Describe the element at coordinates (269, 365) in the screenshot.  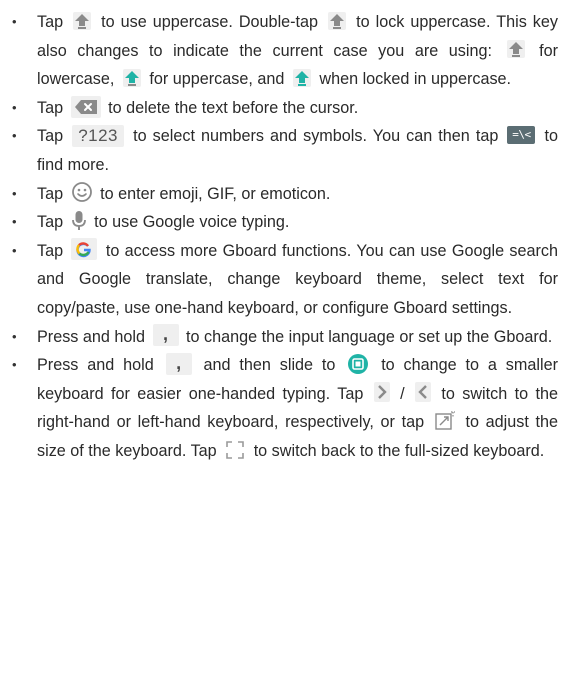
I see `item-text: and then slide to` at that location.